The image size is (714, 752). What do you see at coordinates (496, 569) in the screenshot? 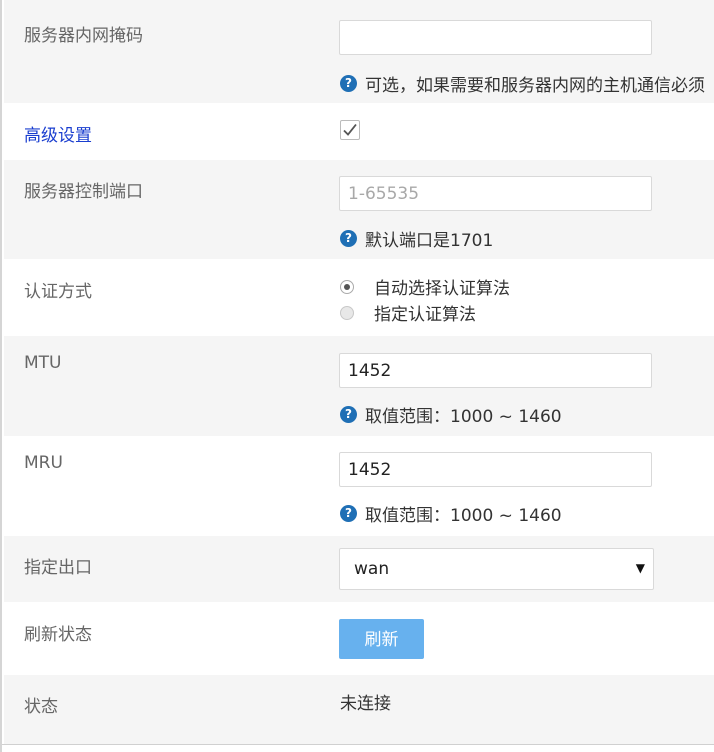
I see `outbound-select: wan ▼` at bounding box center [496, 569].